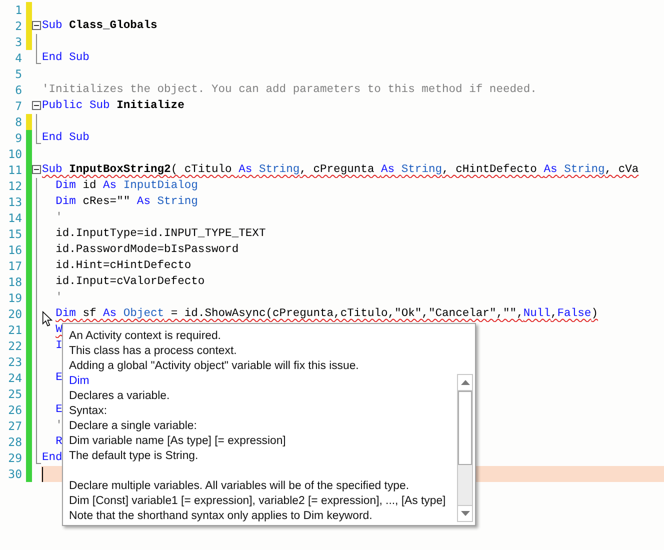  What do you see at coordinates (18, 90) in the screenshot?
I see `line-number: 6` at bounding box center [18, 90].